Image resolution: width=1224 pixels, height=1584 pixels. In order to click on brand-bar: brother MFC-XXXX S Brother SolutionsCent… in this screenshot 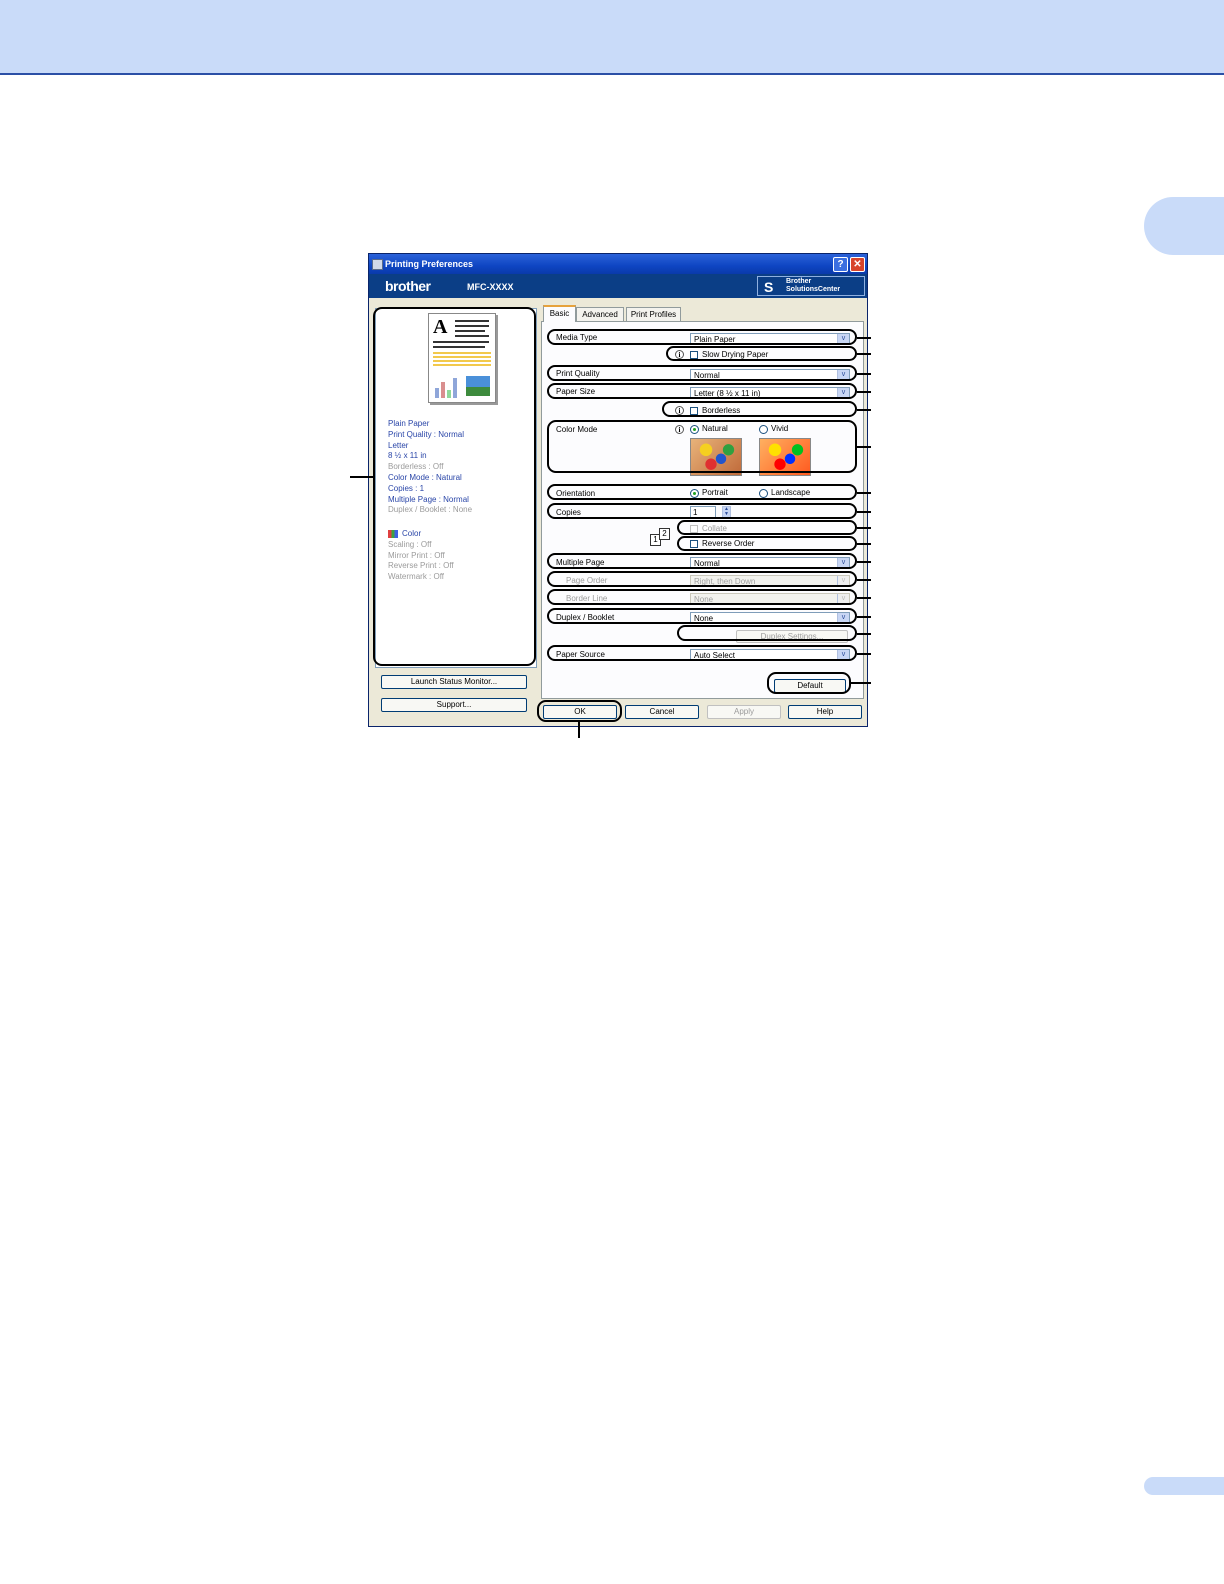, I will do `click(618, 286)`.